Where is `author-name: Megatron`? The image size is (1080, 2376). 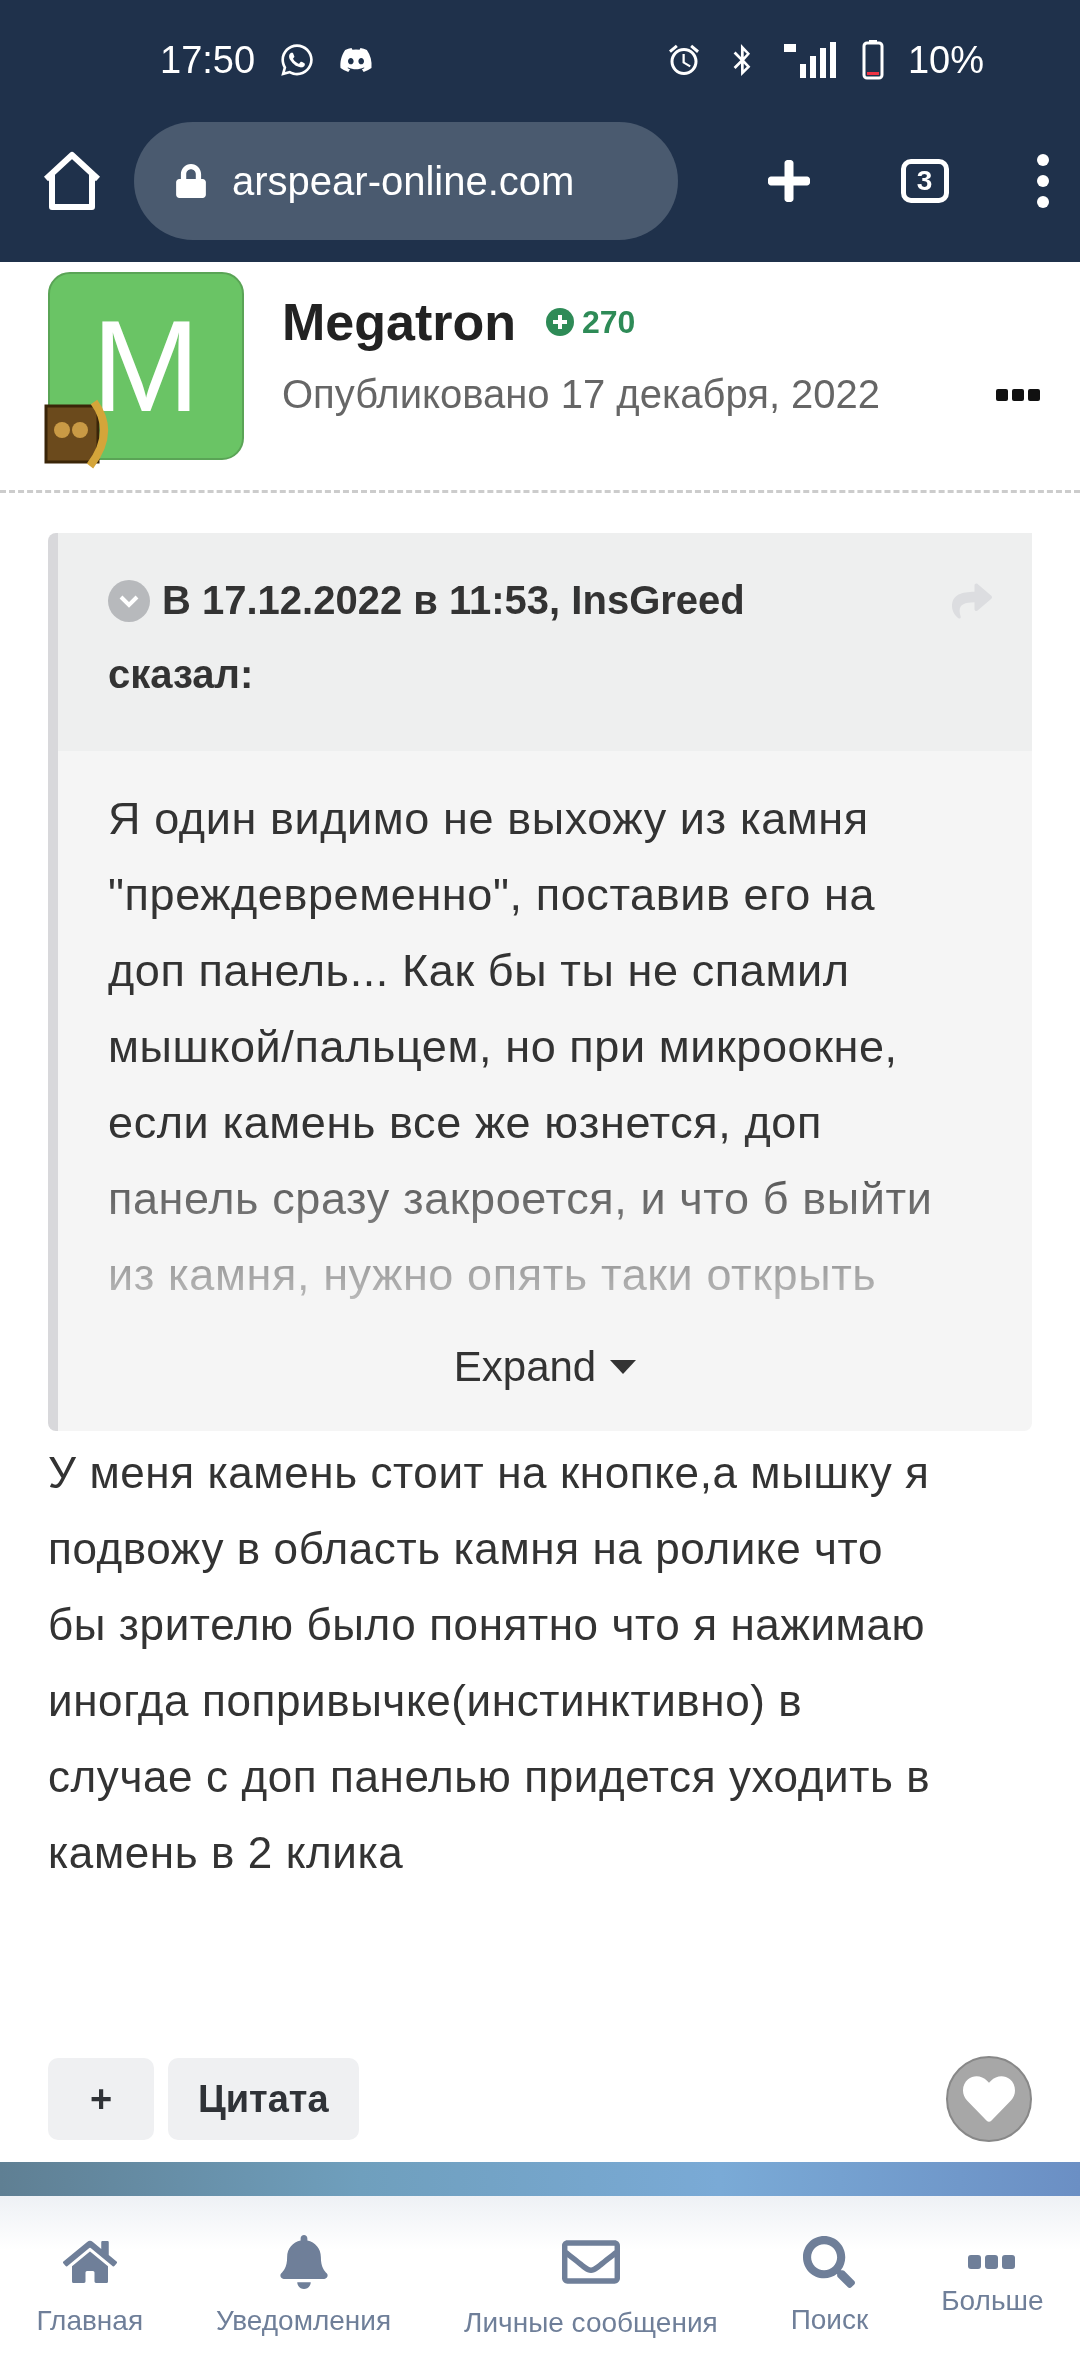 author-name: Megatron is located at coordinates (399, 322).